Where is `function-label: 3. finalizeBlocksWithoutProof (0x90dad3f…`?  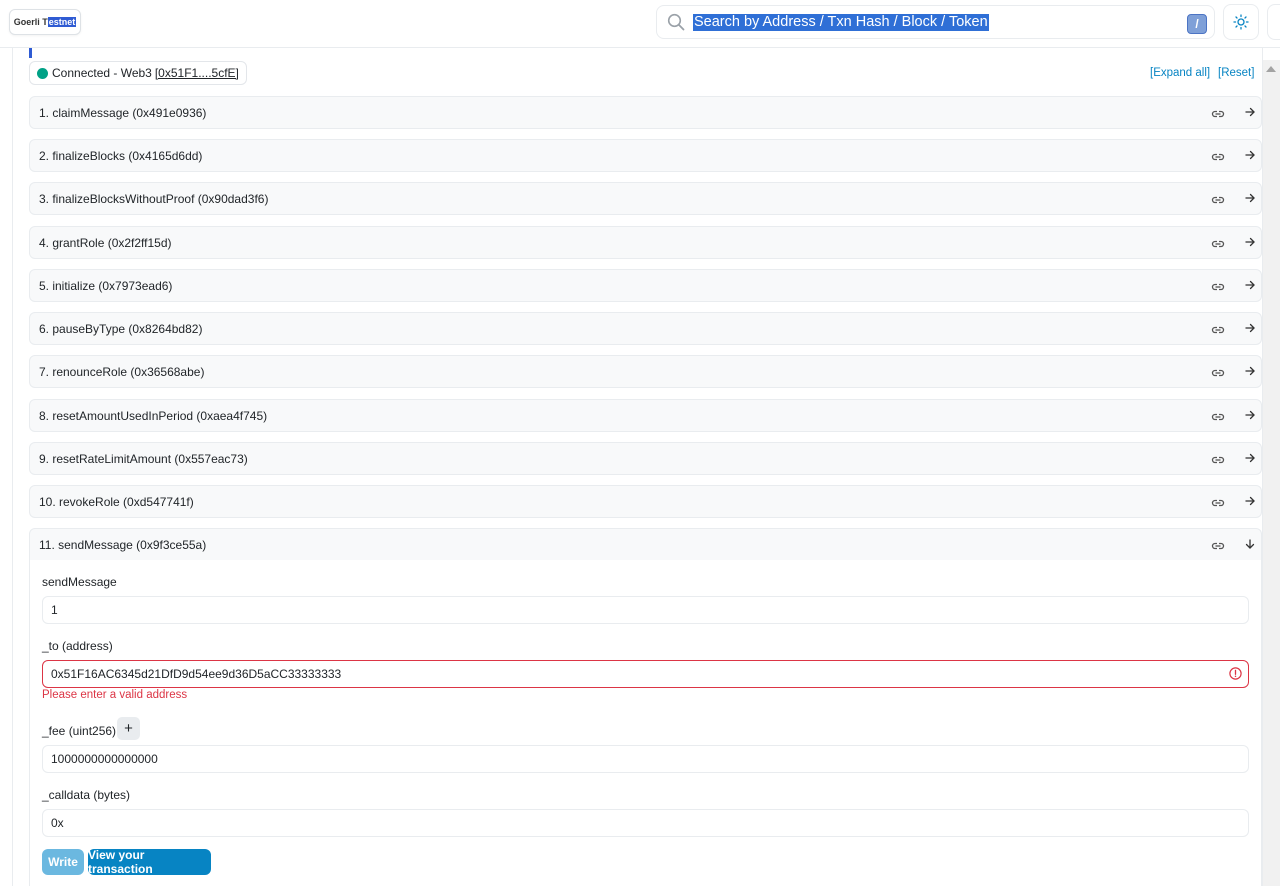 function-label: 3. finalizeBlocksWithoutProof (0x90dad3f… is located at coordinates (154, 199).